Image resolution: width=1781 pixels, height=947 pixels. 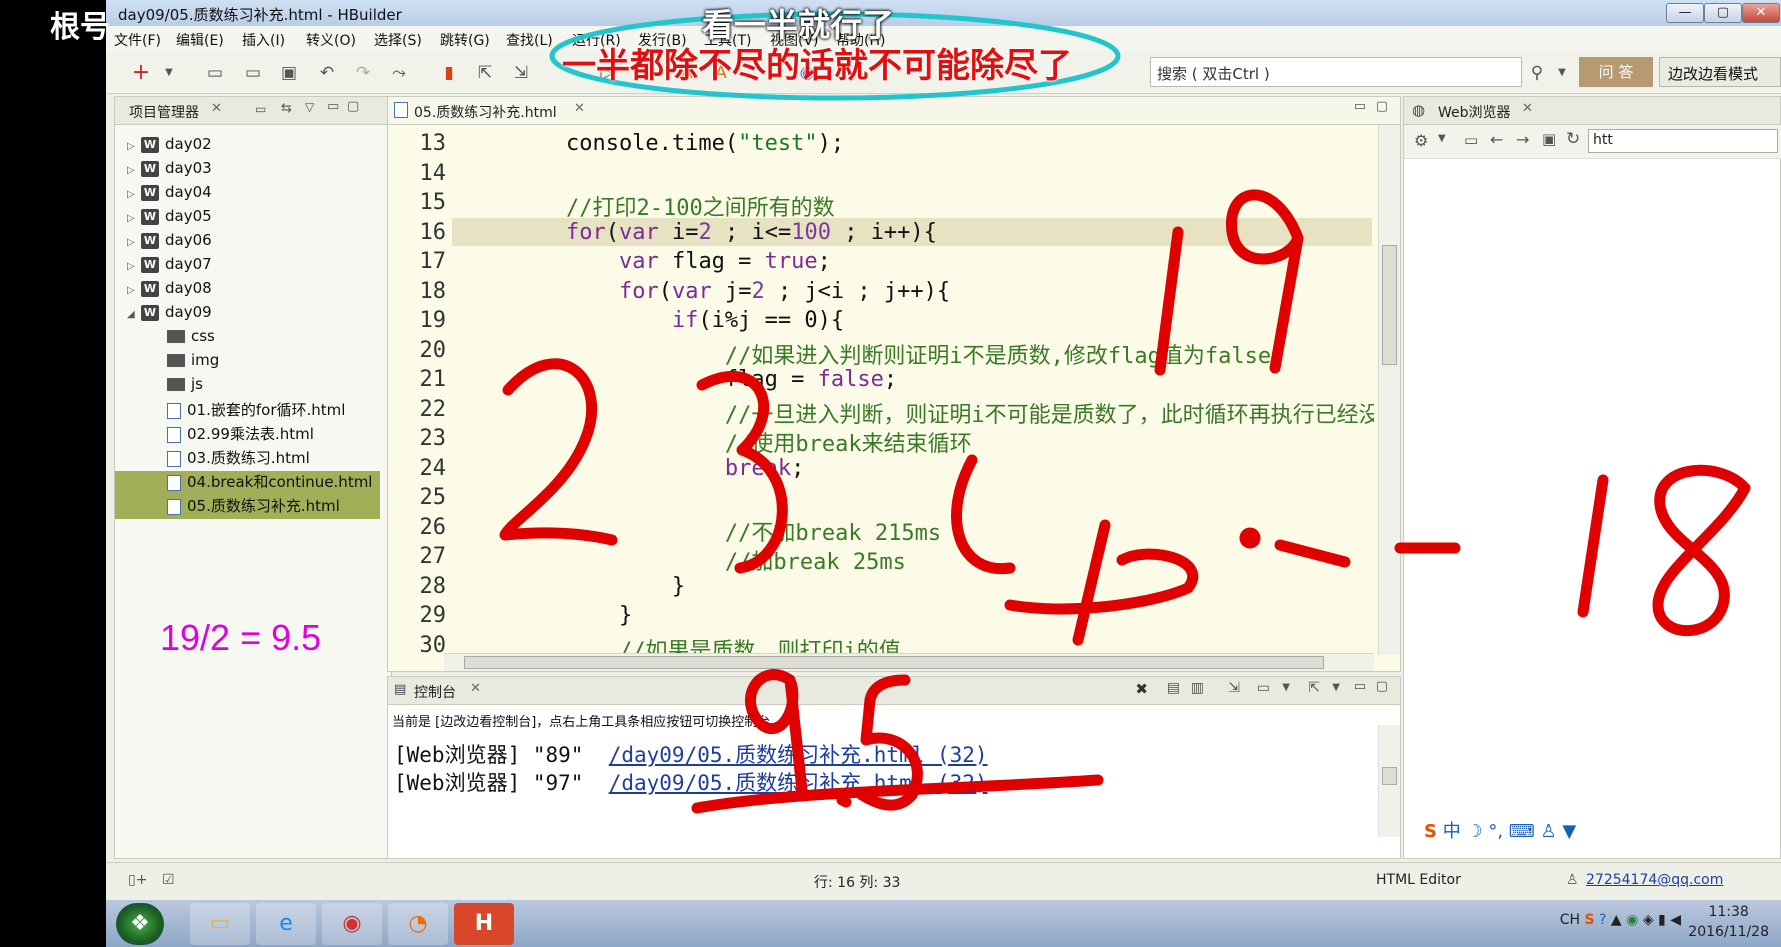 What do you see at coordinates (1452, 831) in the screenshot?
I see `ime-chinese-mode-icon: 中` at bounding box center [1452, 831].